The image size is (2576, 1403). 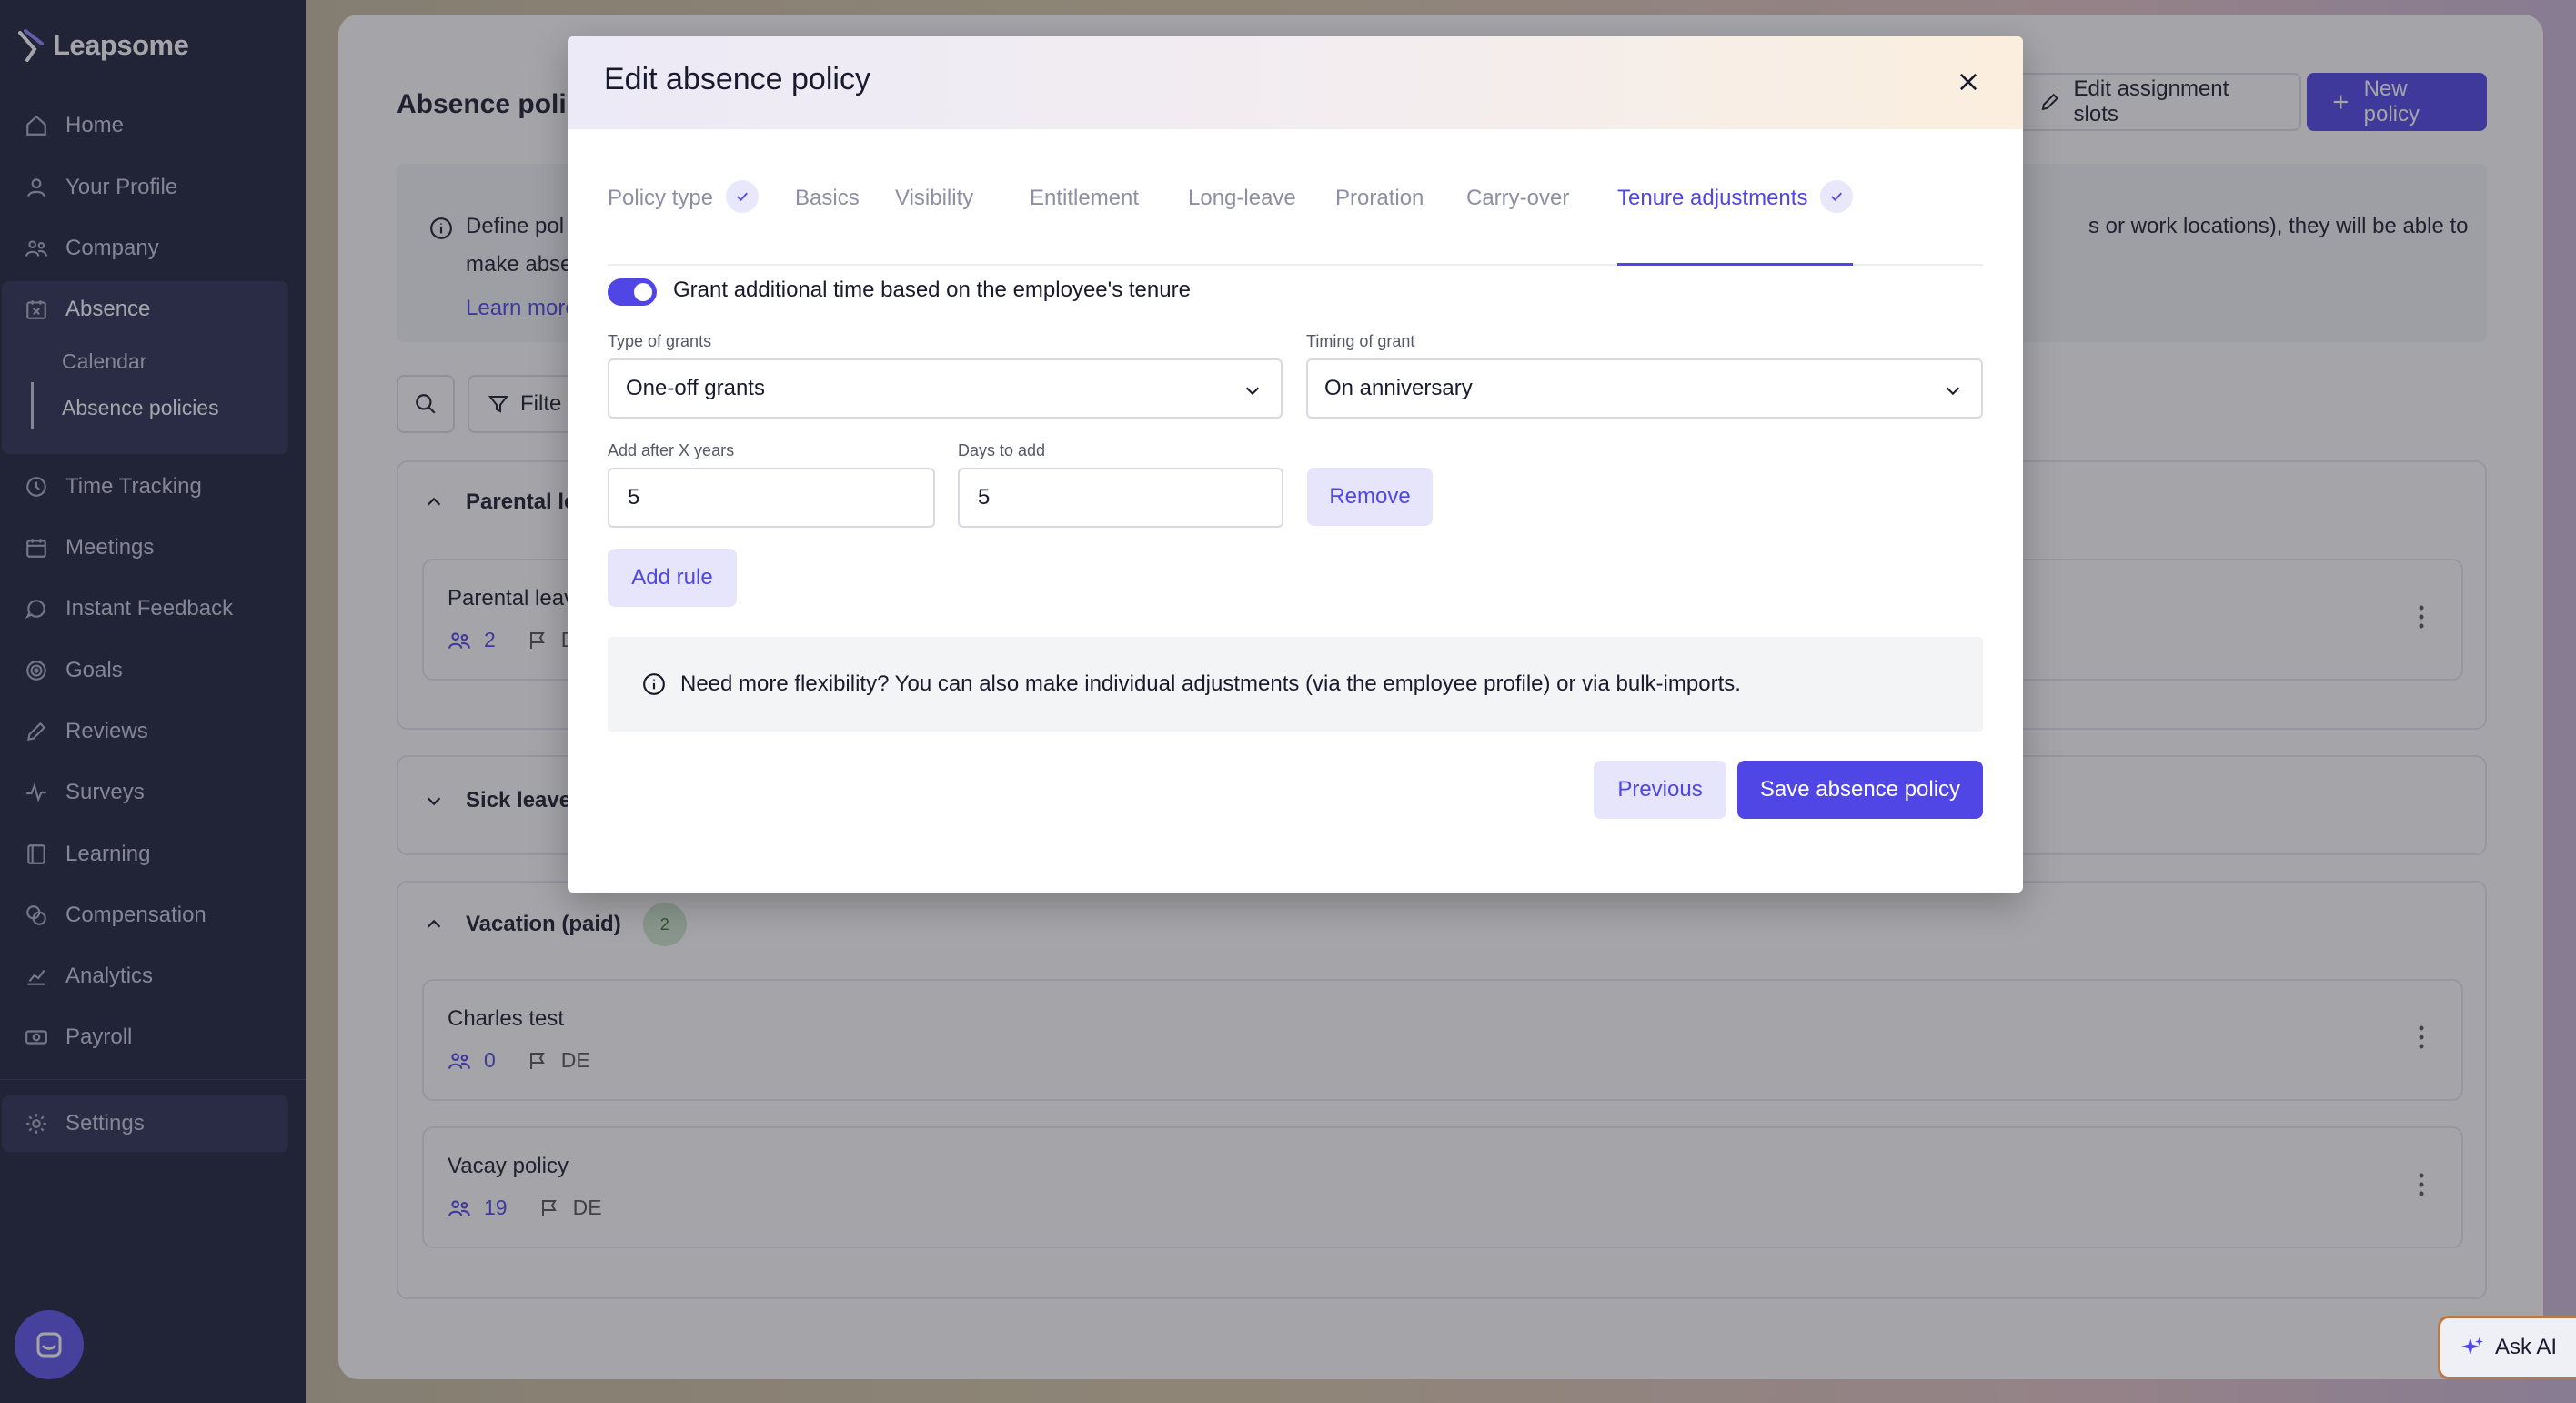 What do you see at coordinates (1370, 497) in the screenshot?
I see `remove-rule-button: Remove` at bounding box center [1370, 497].